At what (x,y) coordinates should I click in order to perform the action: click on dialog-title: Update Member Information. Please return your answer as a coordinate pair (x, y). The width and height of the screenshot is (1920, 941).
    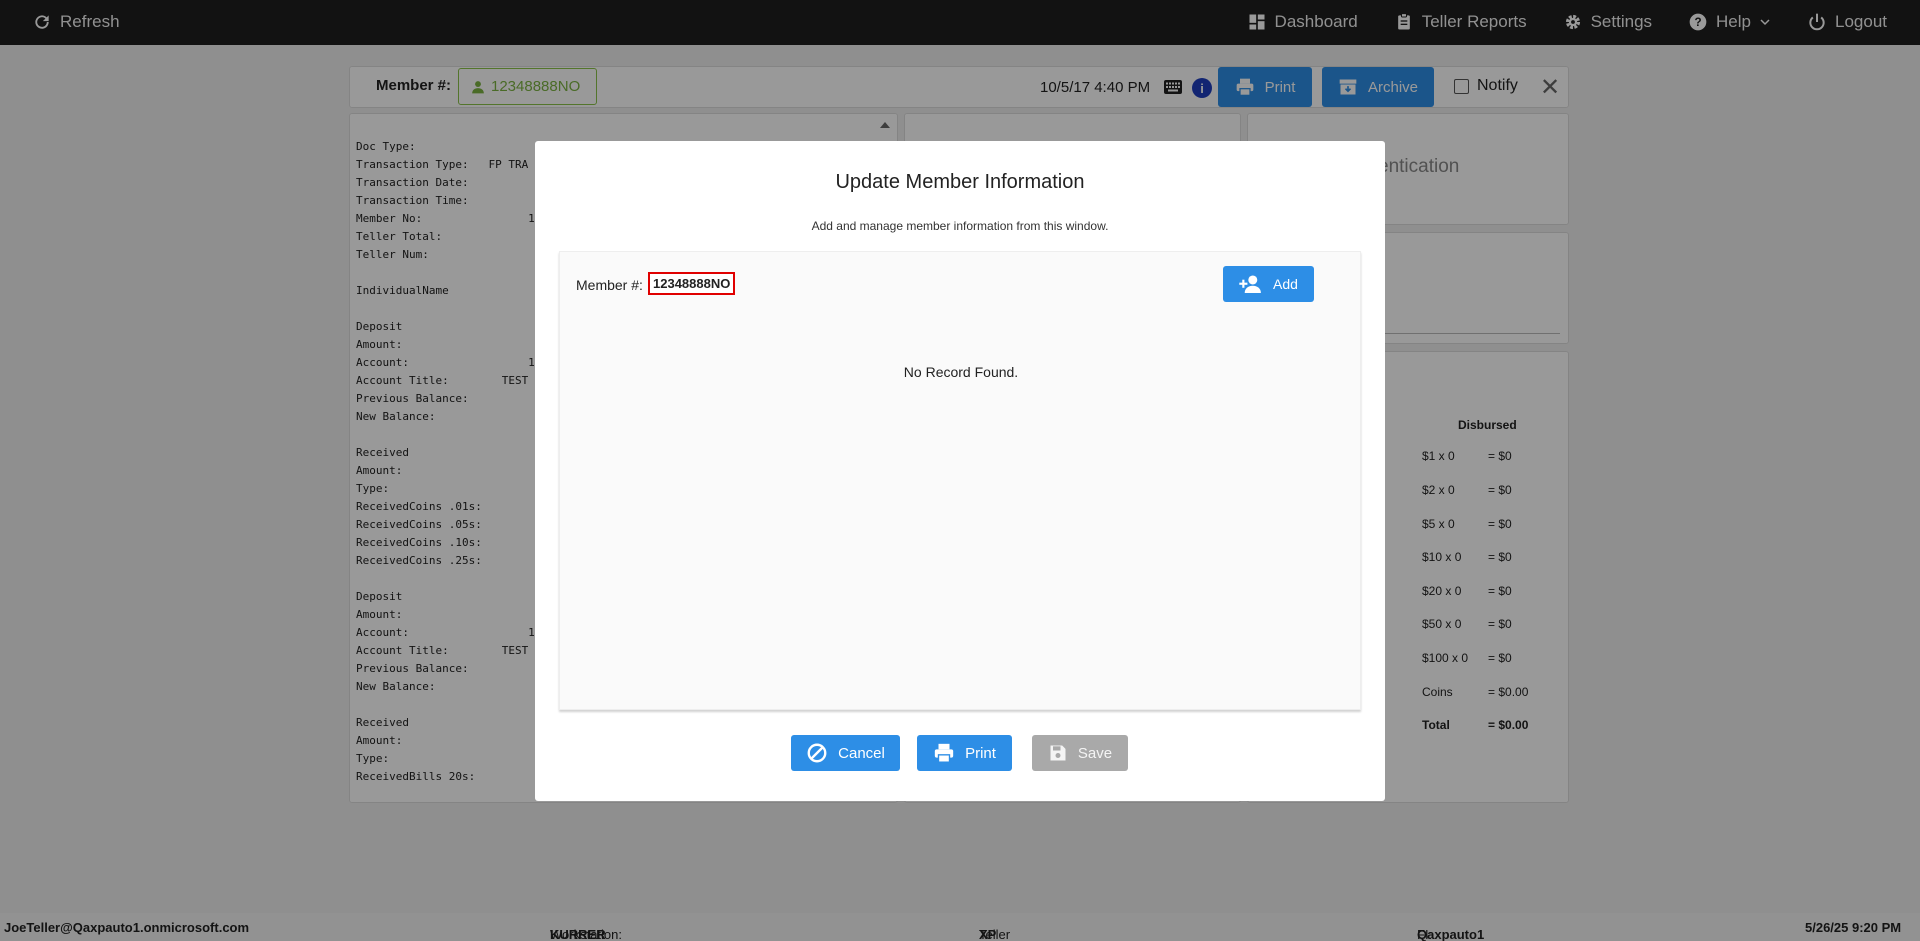
    Looking at the image, I should click on (960, 182).